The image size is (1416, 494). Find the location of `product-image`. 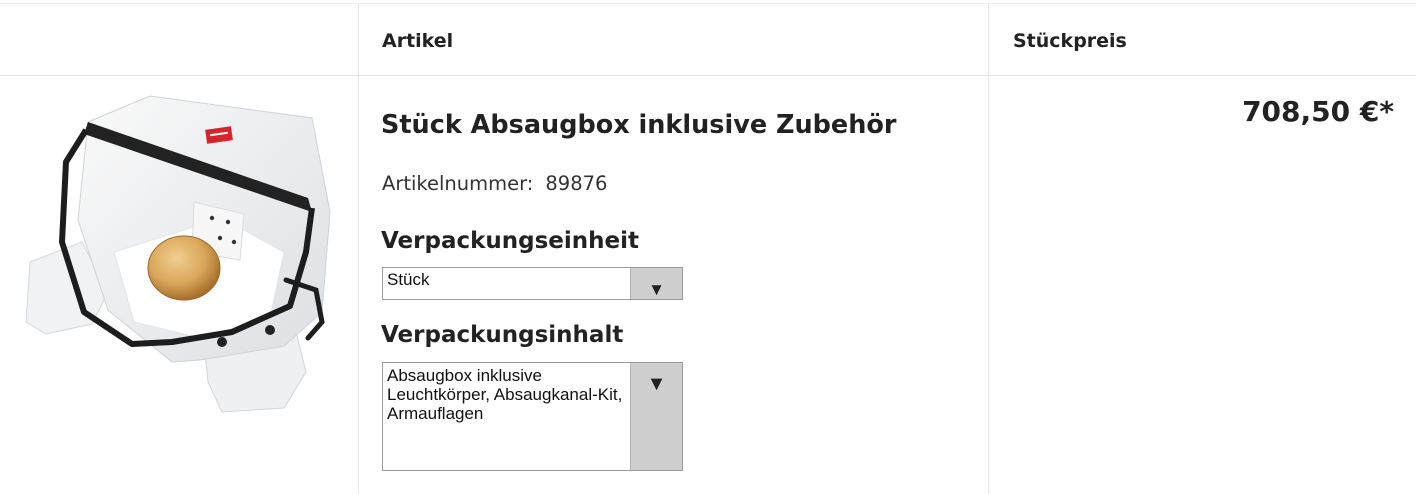

product-image is located at coordinates (181, 253).